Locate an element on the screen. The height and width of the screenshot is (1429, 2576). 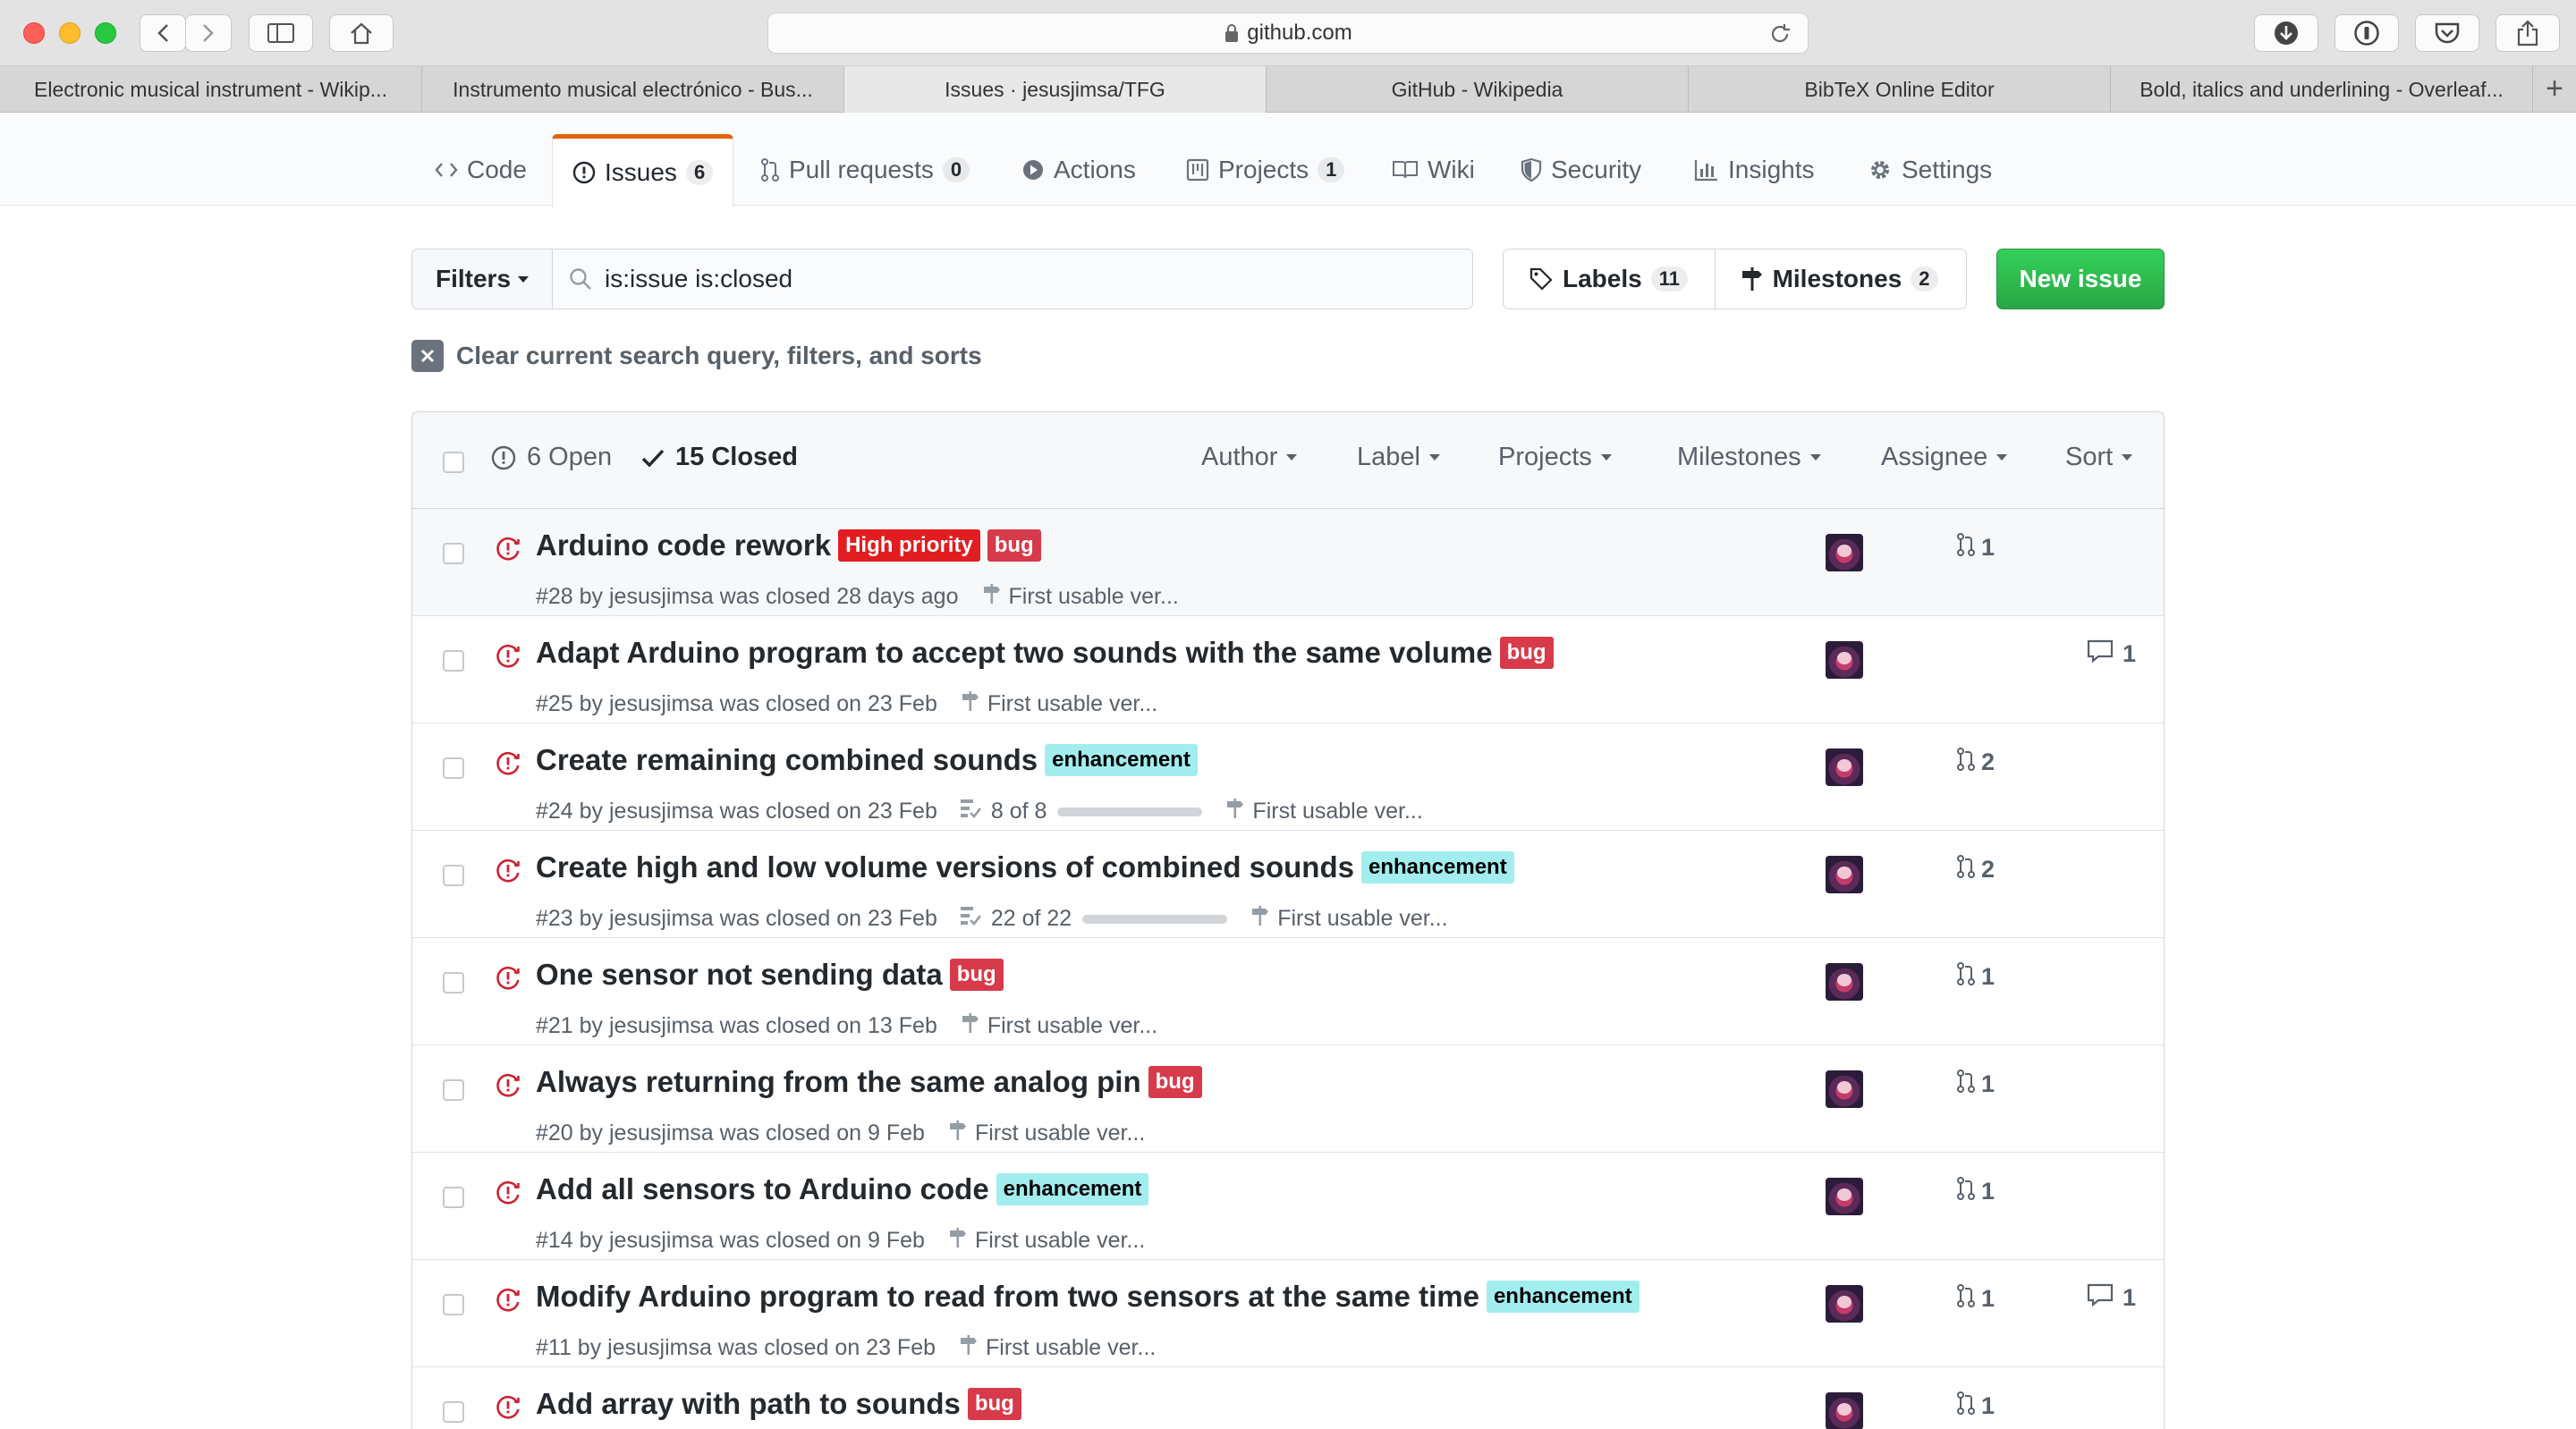
milestones-button: Milestones 2 is located at coordinates (1840, 279).